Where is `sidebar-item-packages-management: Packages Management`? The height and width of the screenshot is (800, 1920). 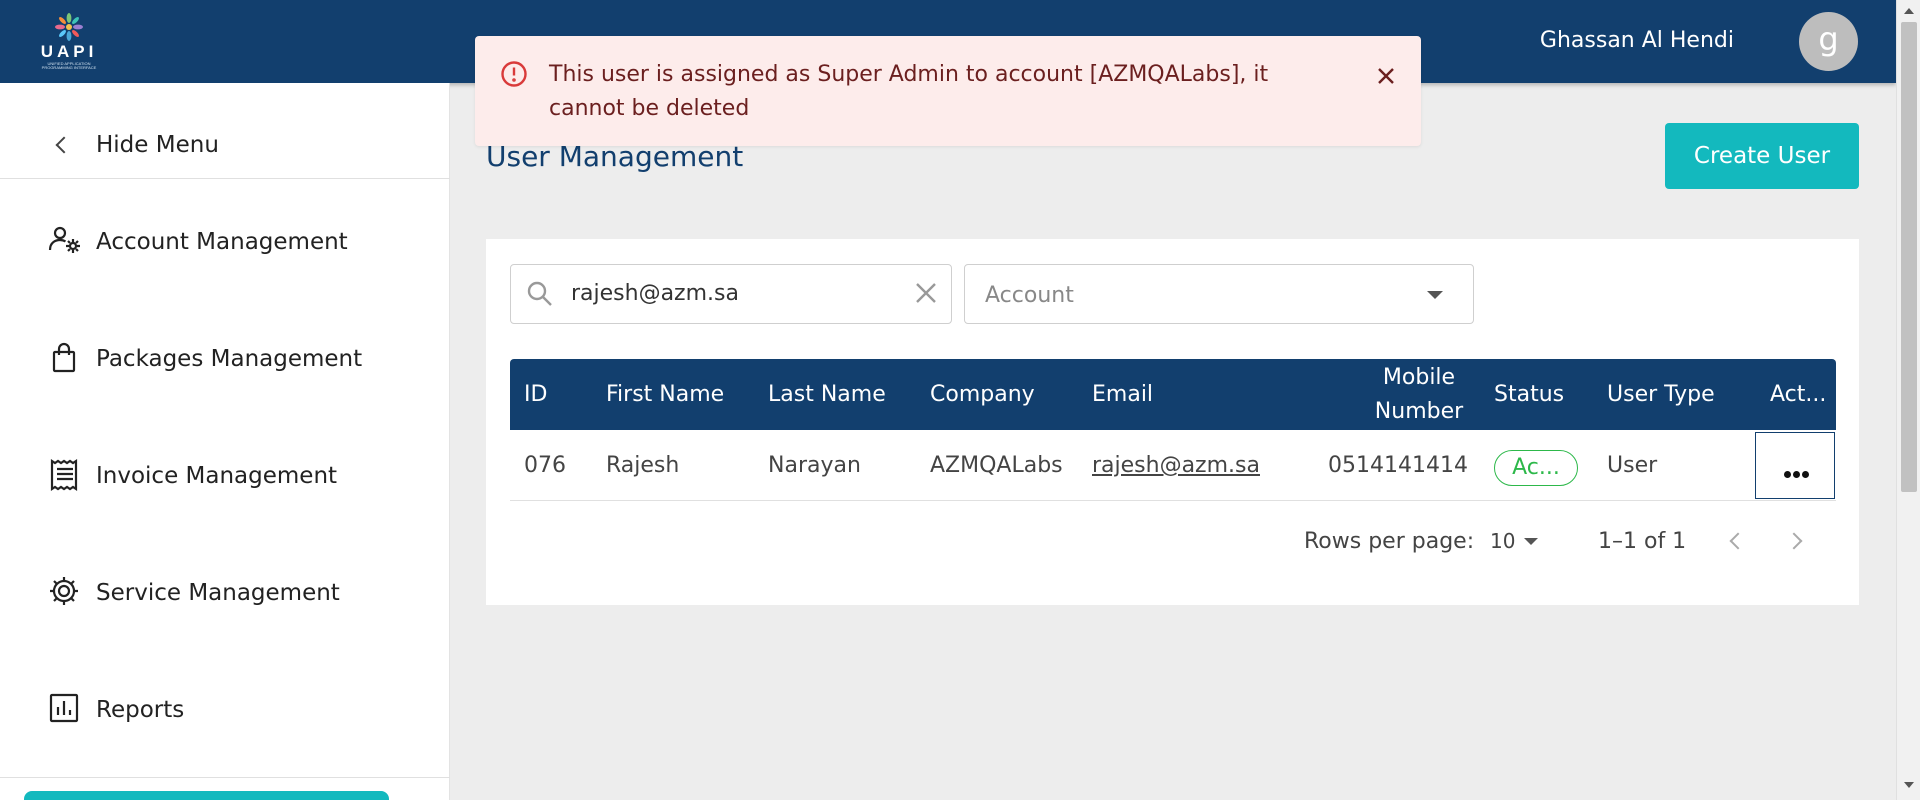 sidebar-item-packages-management: Packages Management is located at coordinates (225, 359).